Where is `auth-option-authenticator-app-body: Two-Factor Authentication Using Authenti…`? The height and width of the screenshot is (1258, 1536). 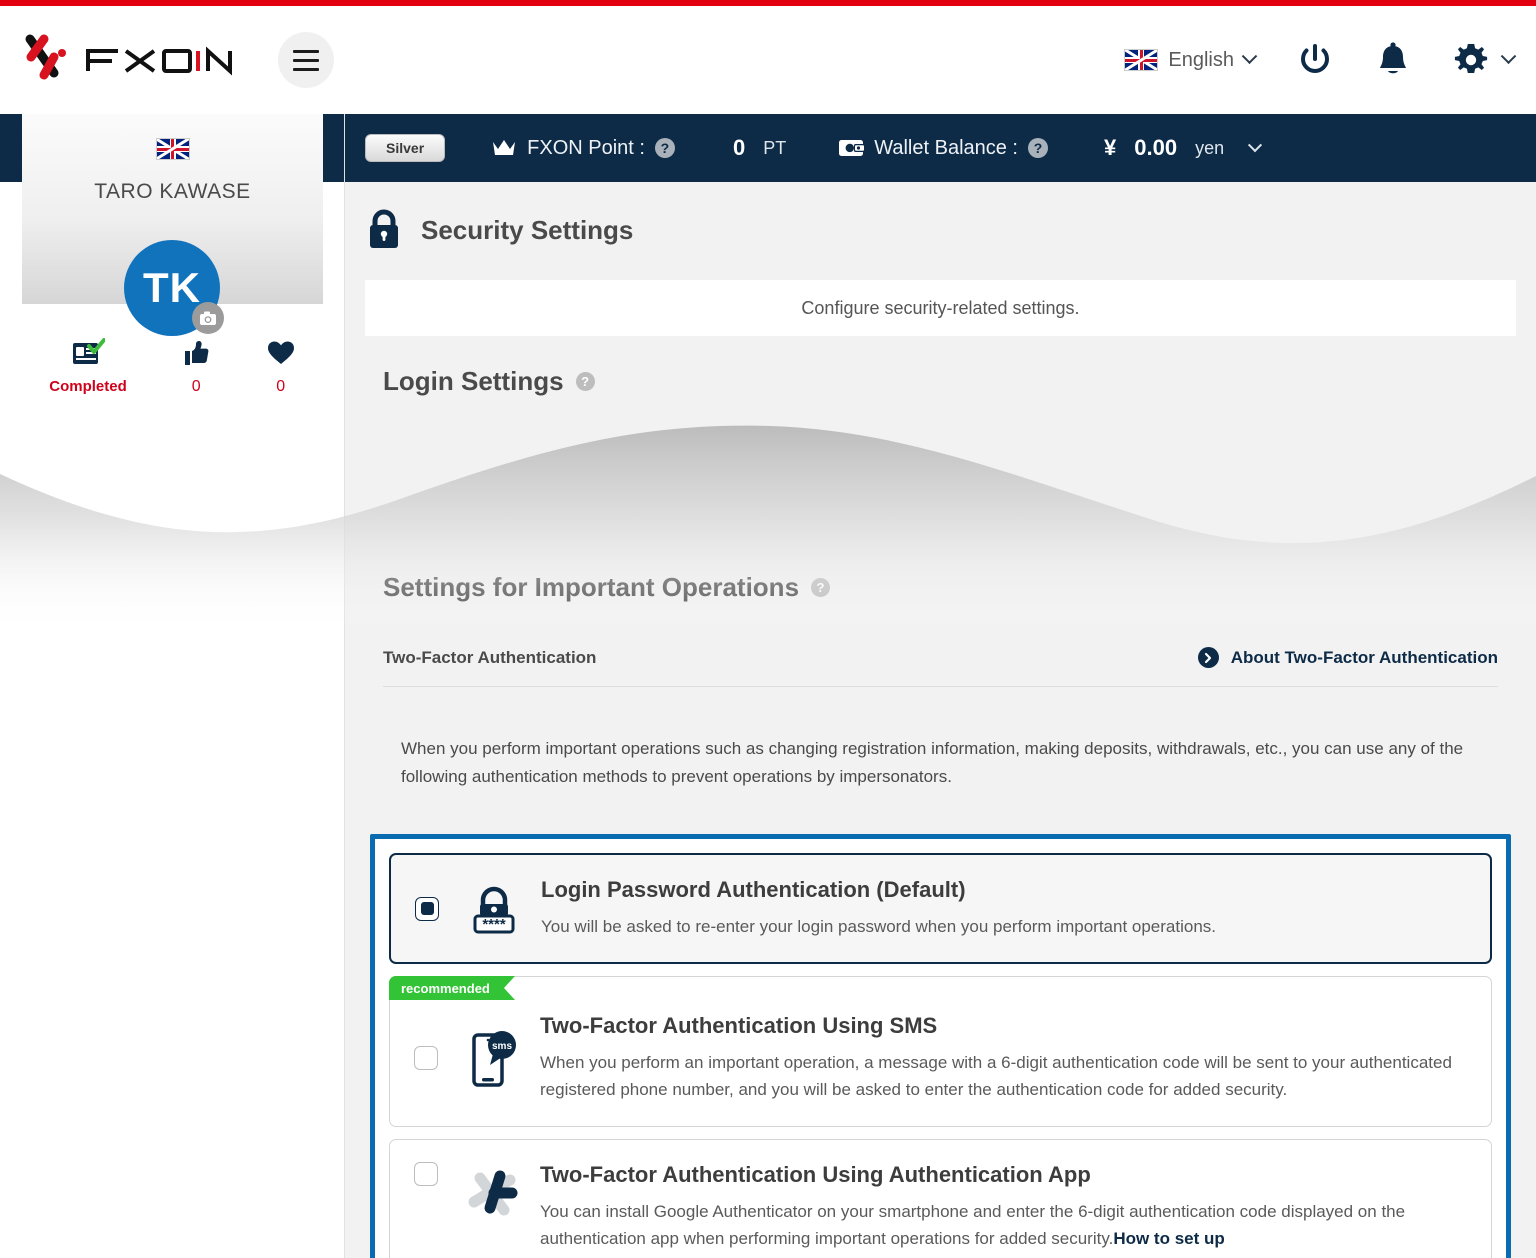 auth-option-authenticator-app-body: Two-Factor Authentication Using Authenti… is located at coordinates (1001, 1207).